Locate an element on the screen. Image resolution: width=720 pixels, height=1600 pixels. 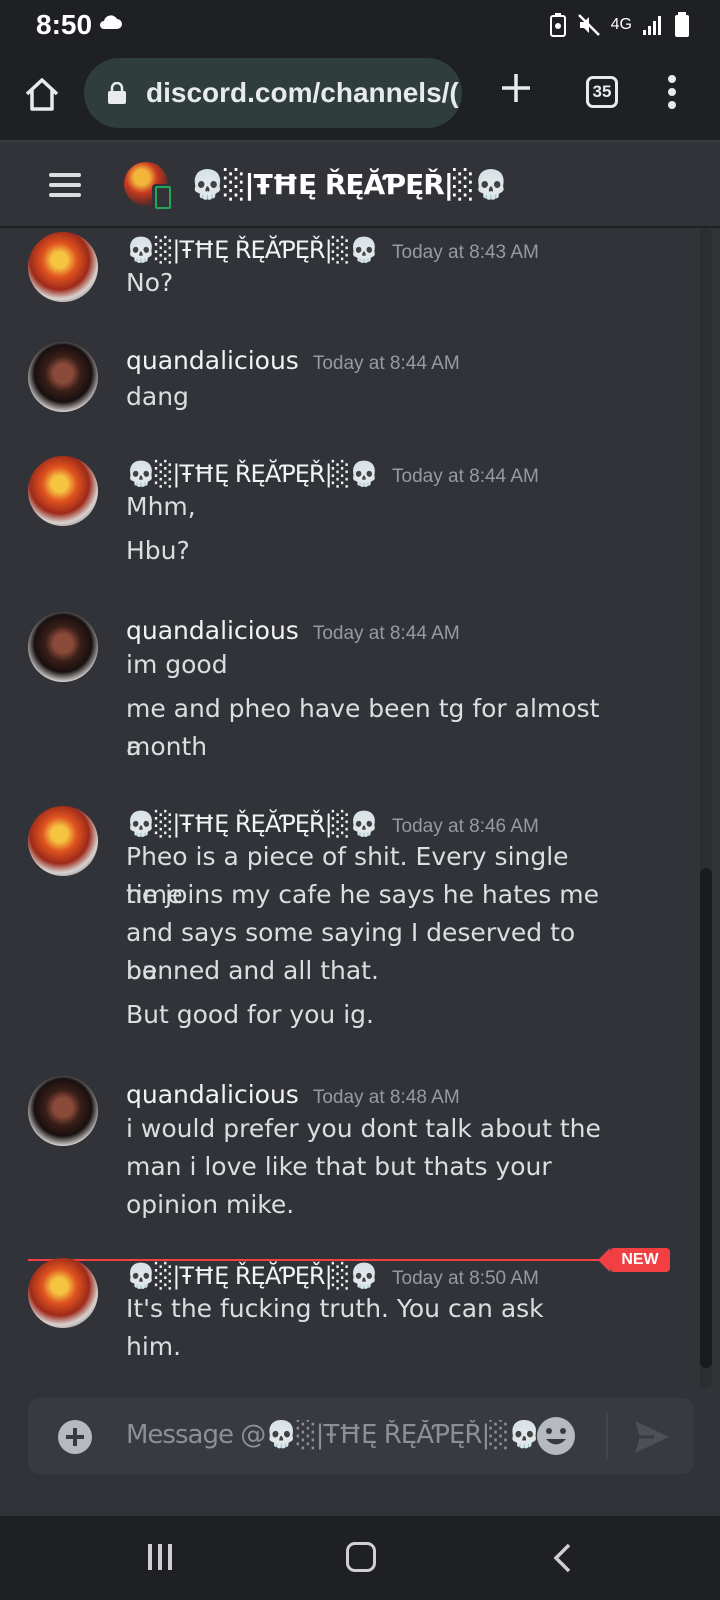
message-text: Mhm, is located at coordinates (161, 506).